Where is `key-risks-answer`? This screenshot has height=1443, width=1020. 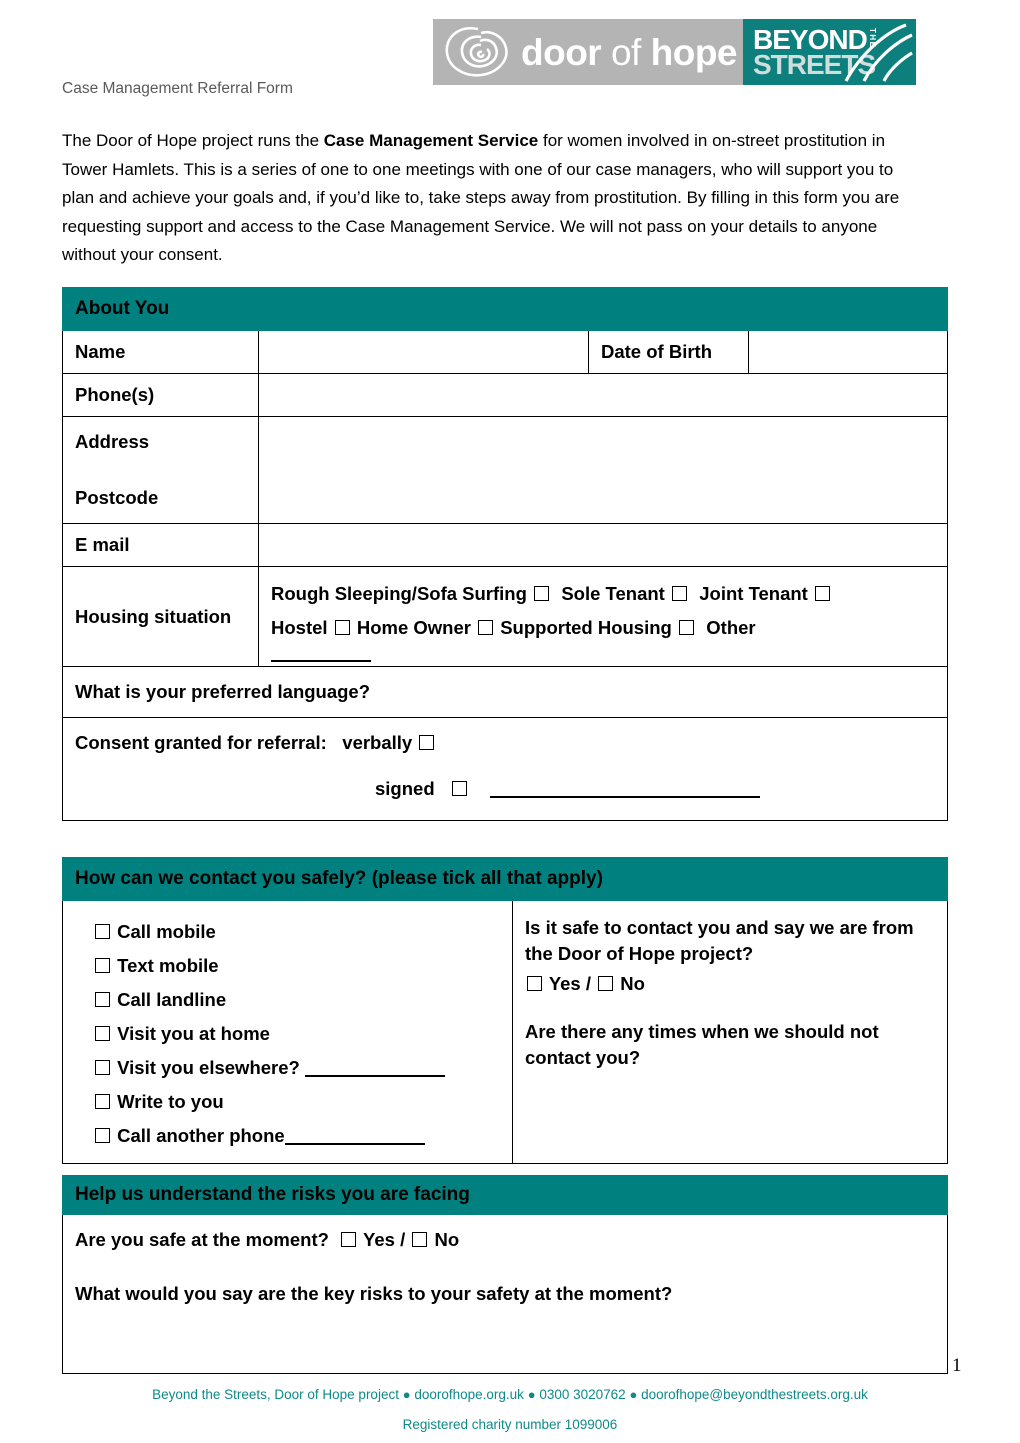 key-risks-answer is located at coordinates (506, 1327).